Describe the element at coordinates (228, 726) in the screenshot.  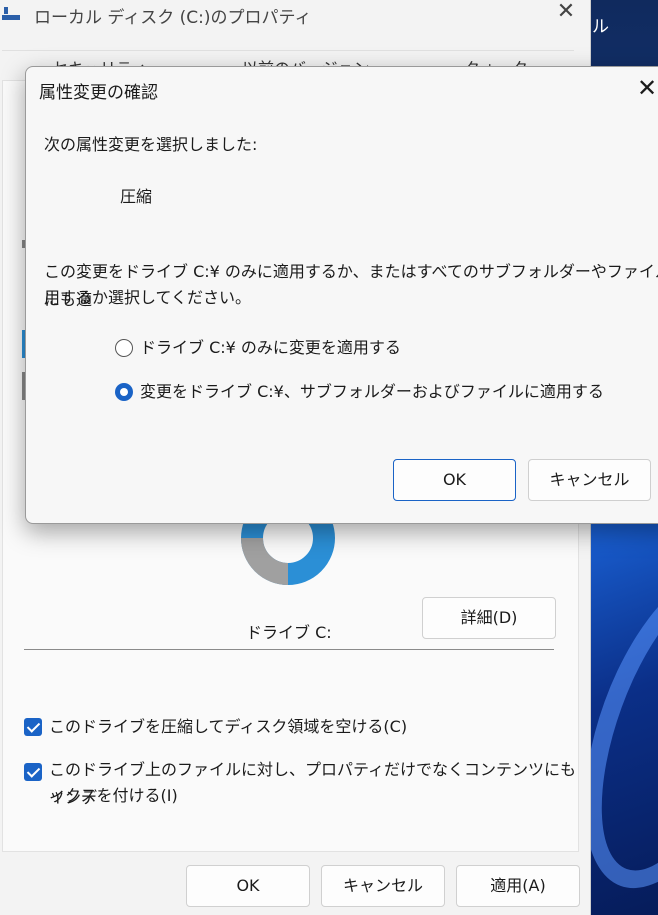
I see `compress-drive-label: このドライブを圧縮してディスク領域を空ける(C)` at that location.